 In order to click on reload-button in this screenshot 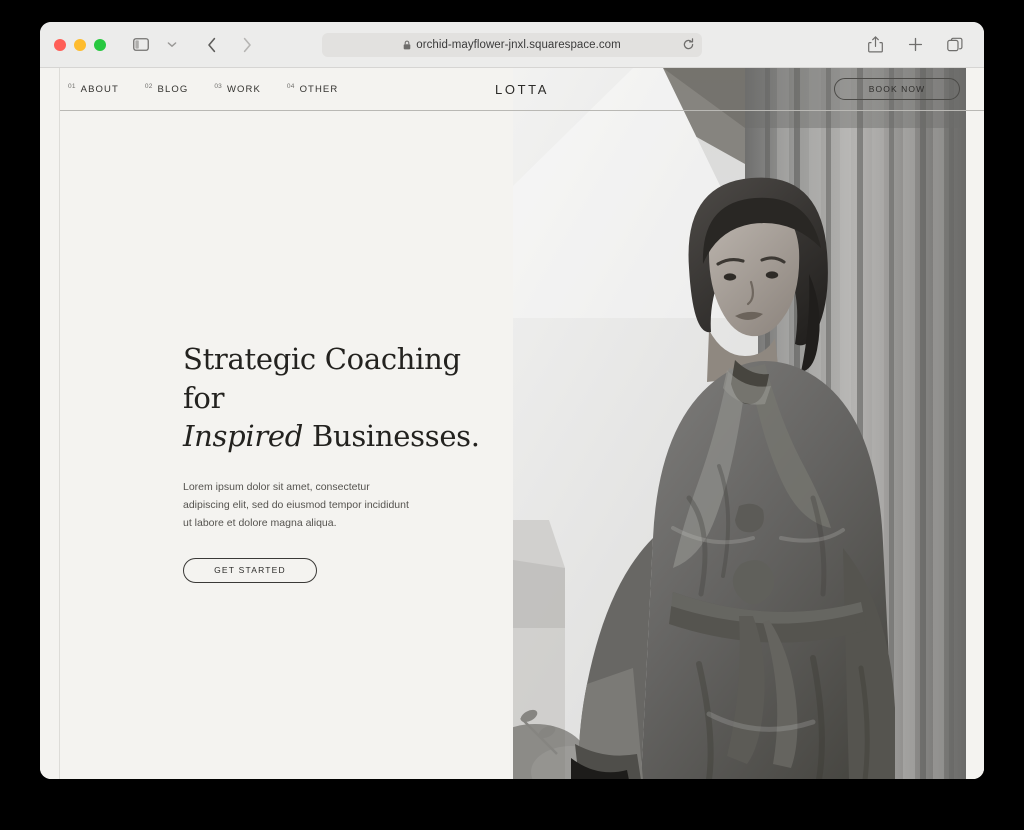, I will do `click(688, 45)`.